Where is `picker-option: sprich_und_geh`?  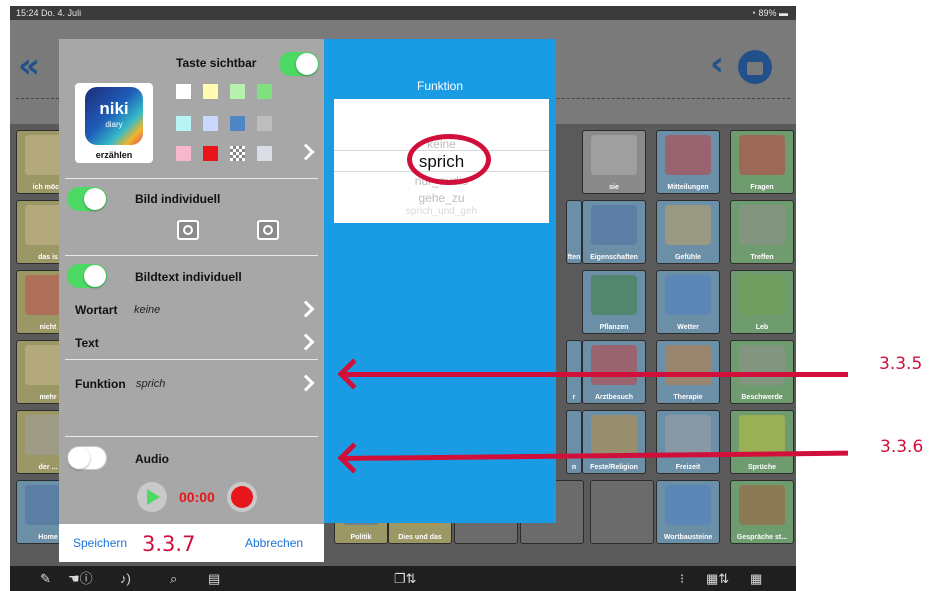
picker-option: sprich_und_geh is located at coordinates (441, 211).